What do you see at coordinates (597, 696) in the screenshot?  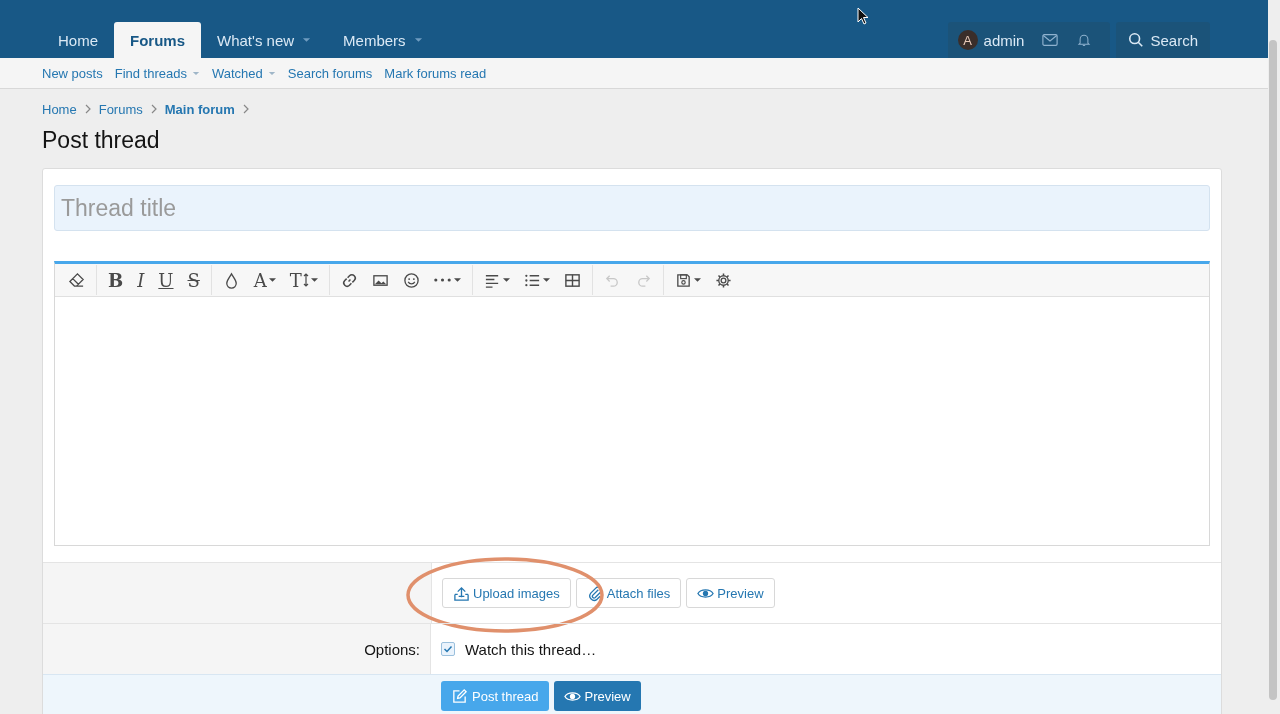 I see `submit-button: Preview` at bounding box center [597, 696].